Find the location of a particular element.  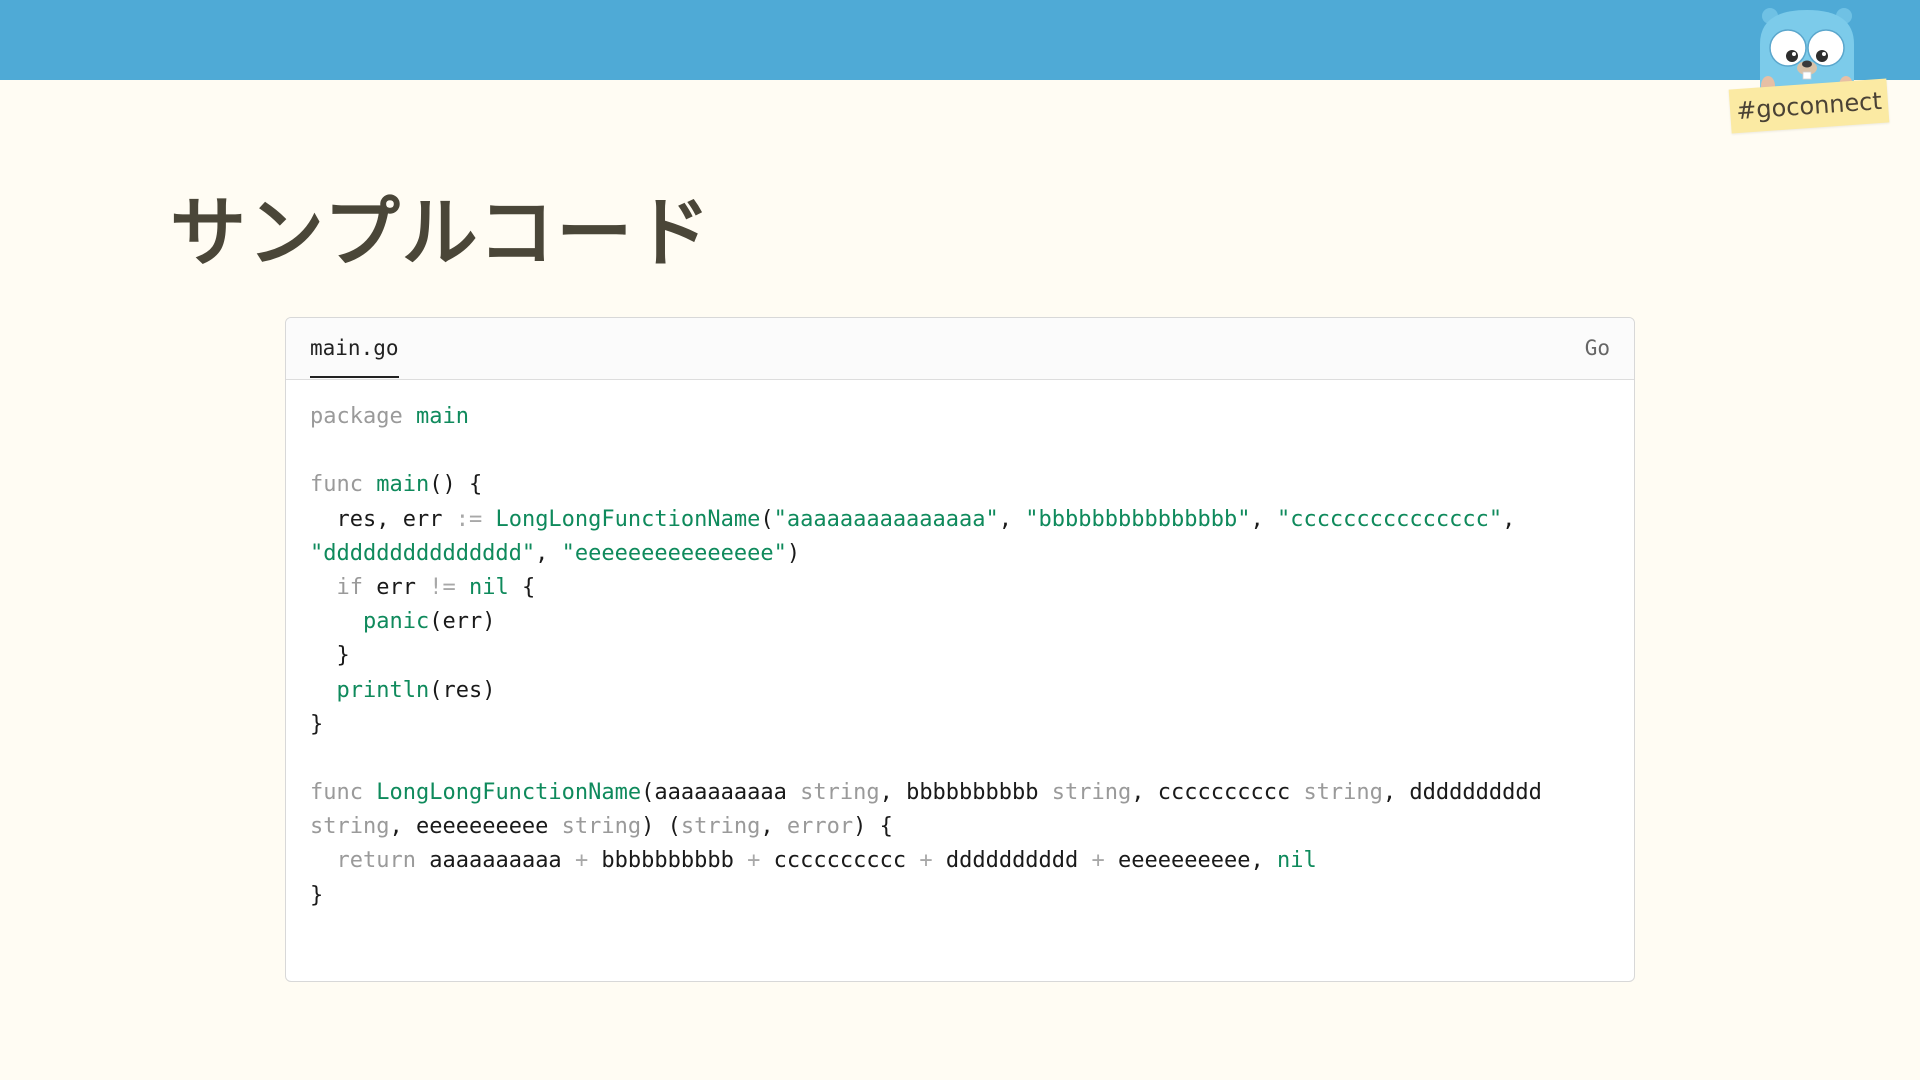

code-block-header: main.go Go is located at coordinates (960, 349).